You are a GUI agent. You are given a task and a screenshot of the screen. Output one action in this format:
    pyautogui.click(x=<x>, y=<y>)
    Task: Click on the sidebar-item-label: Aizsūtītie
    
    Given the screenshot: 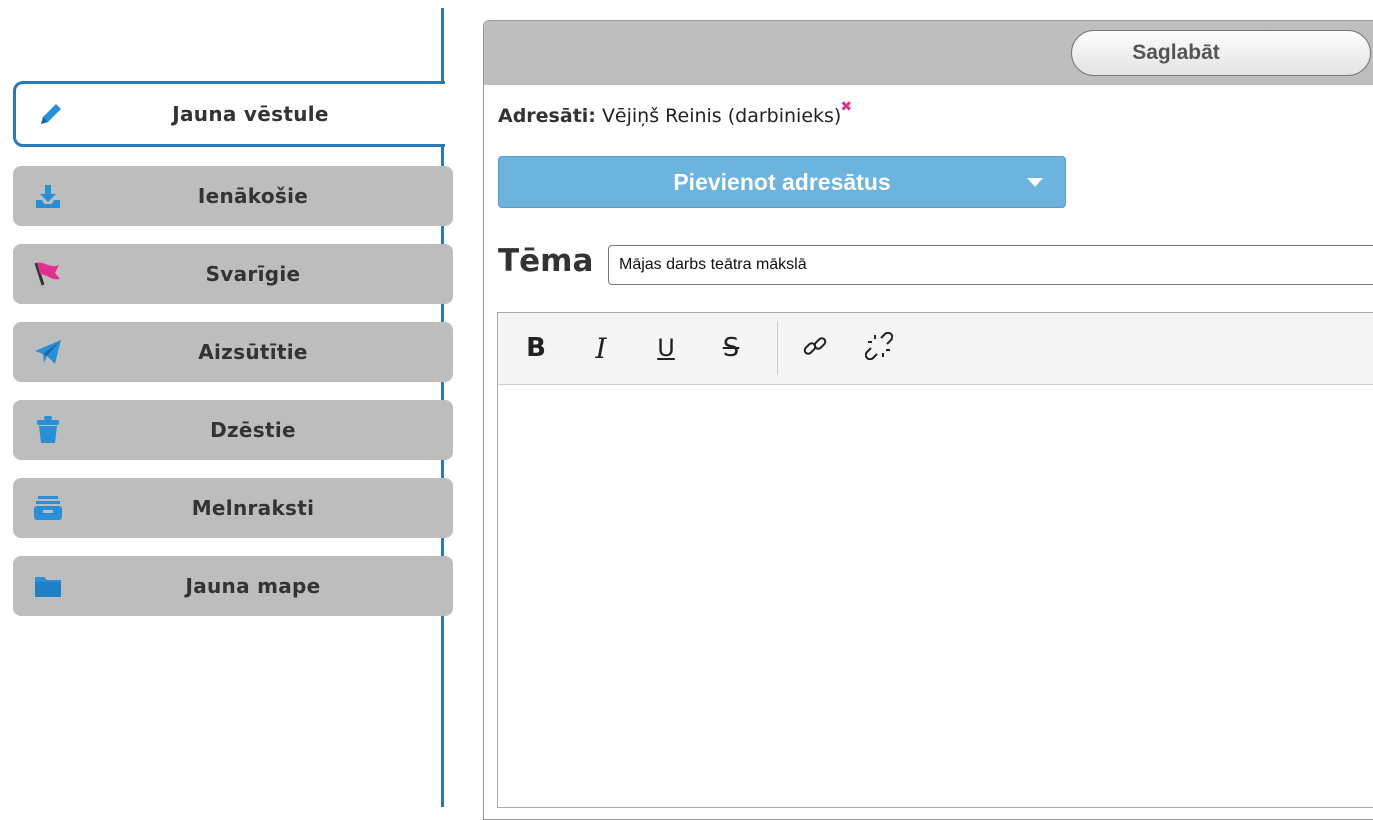 What is the action you would take?
    pyautogui.click(x=253, y=352)
    